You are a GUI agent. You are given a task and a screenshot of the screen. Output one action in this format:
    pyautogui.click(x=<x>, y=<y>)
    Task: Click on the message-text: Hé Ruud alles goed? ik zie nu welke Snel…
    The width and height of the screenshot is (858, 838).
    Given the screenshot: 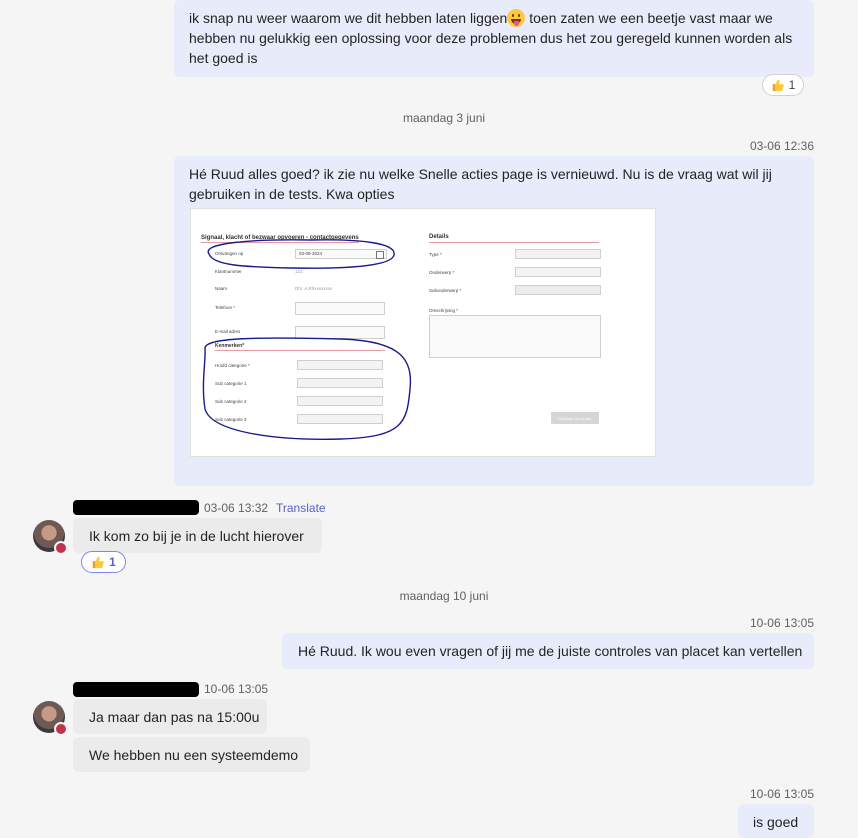 What is the action you would take?
    pyautogui.click(x=480, y=184)
    